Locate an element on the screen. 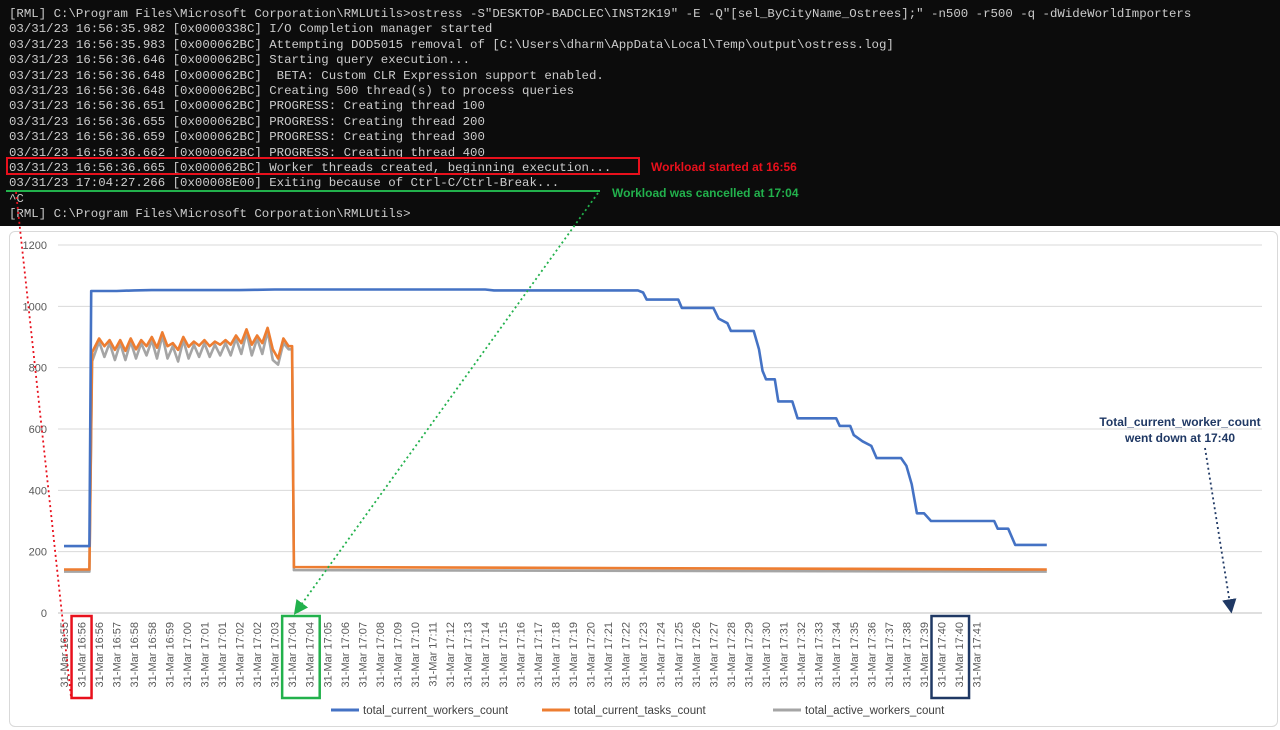  legend-label-total_current_workers_count: total_current_workers_count is located at coordinates (436, 711).